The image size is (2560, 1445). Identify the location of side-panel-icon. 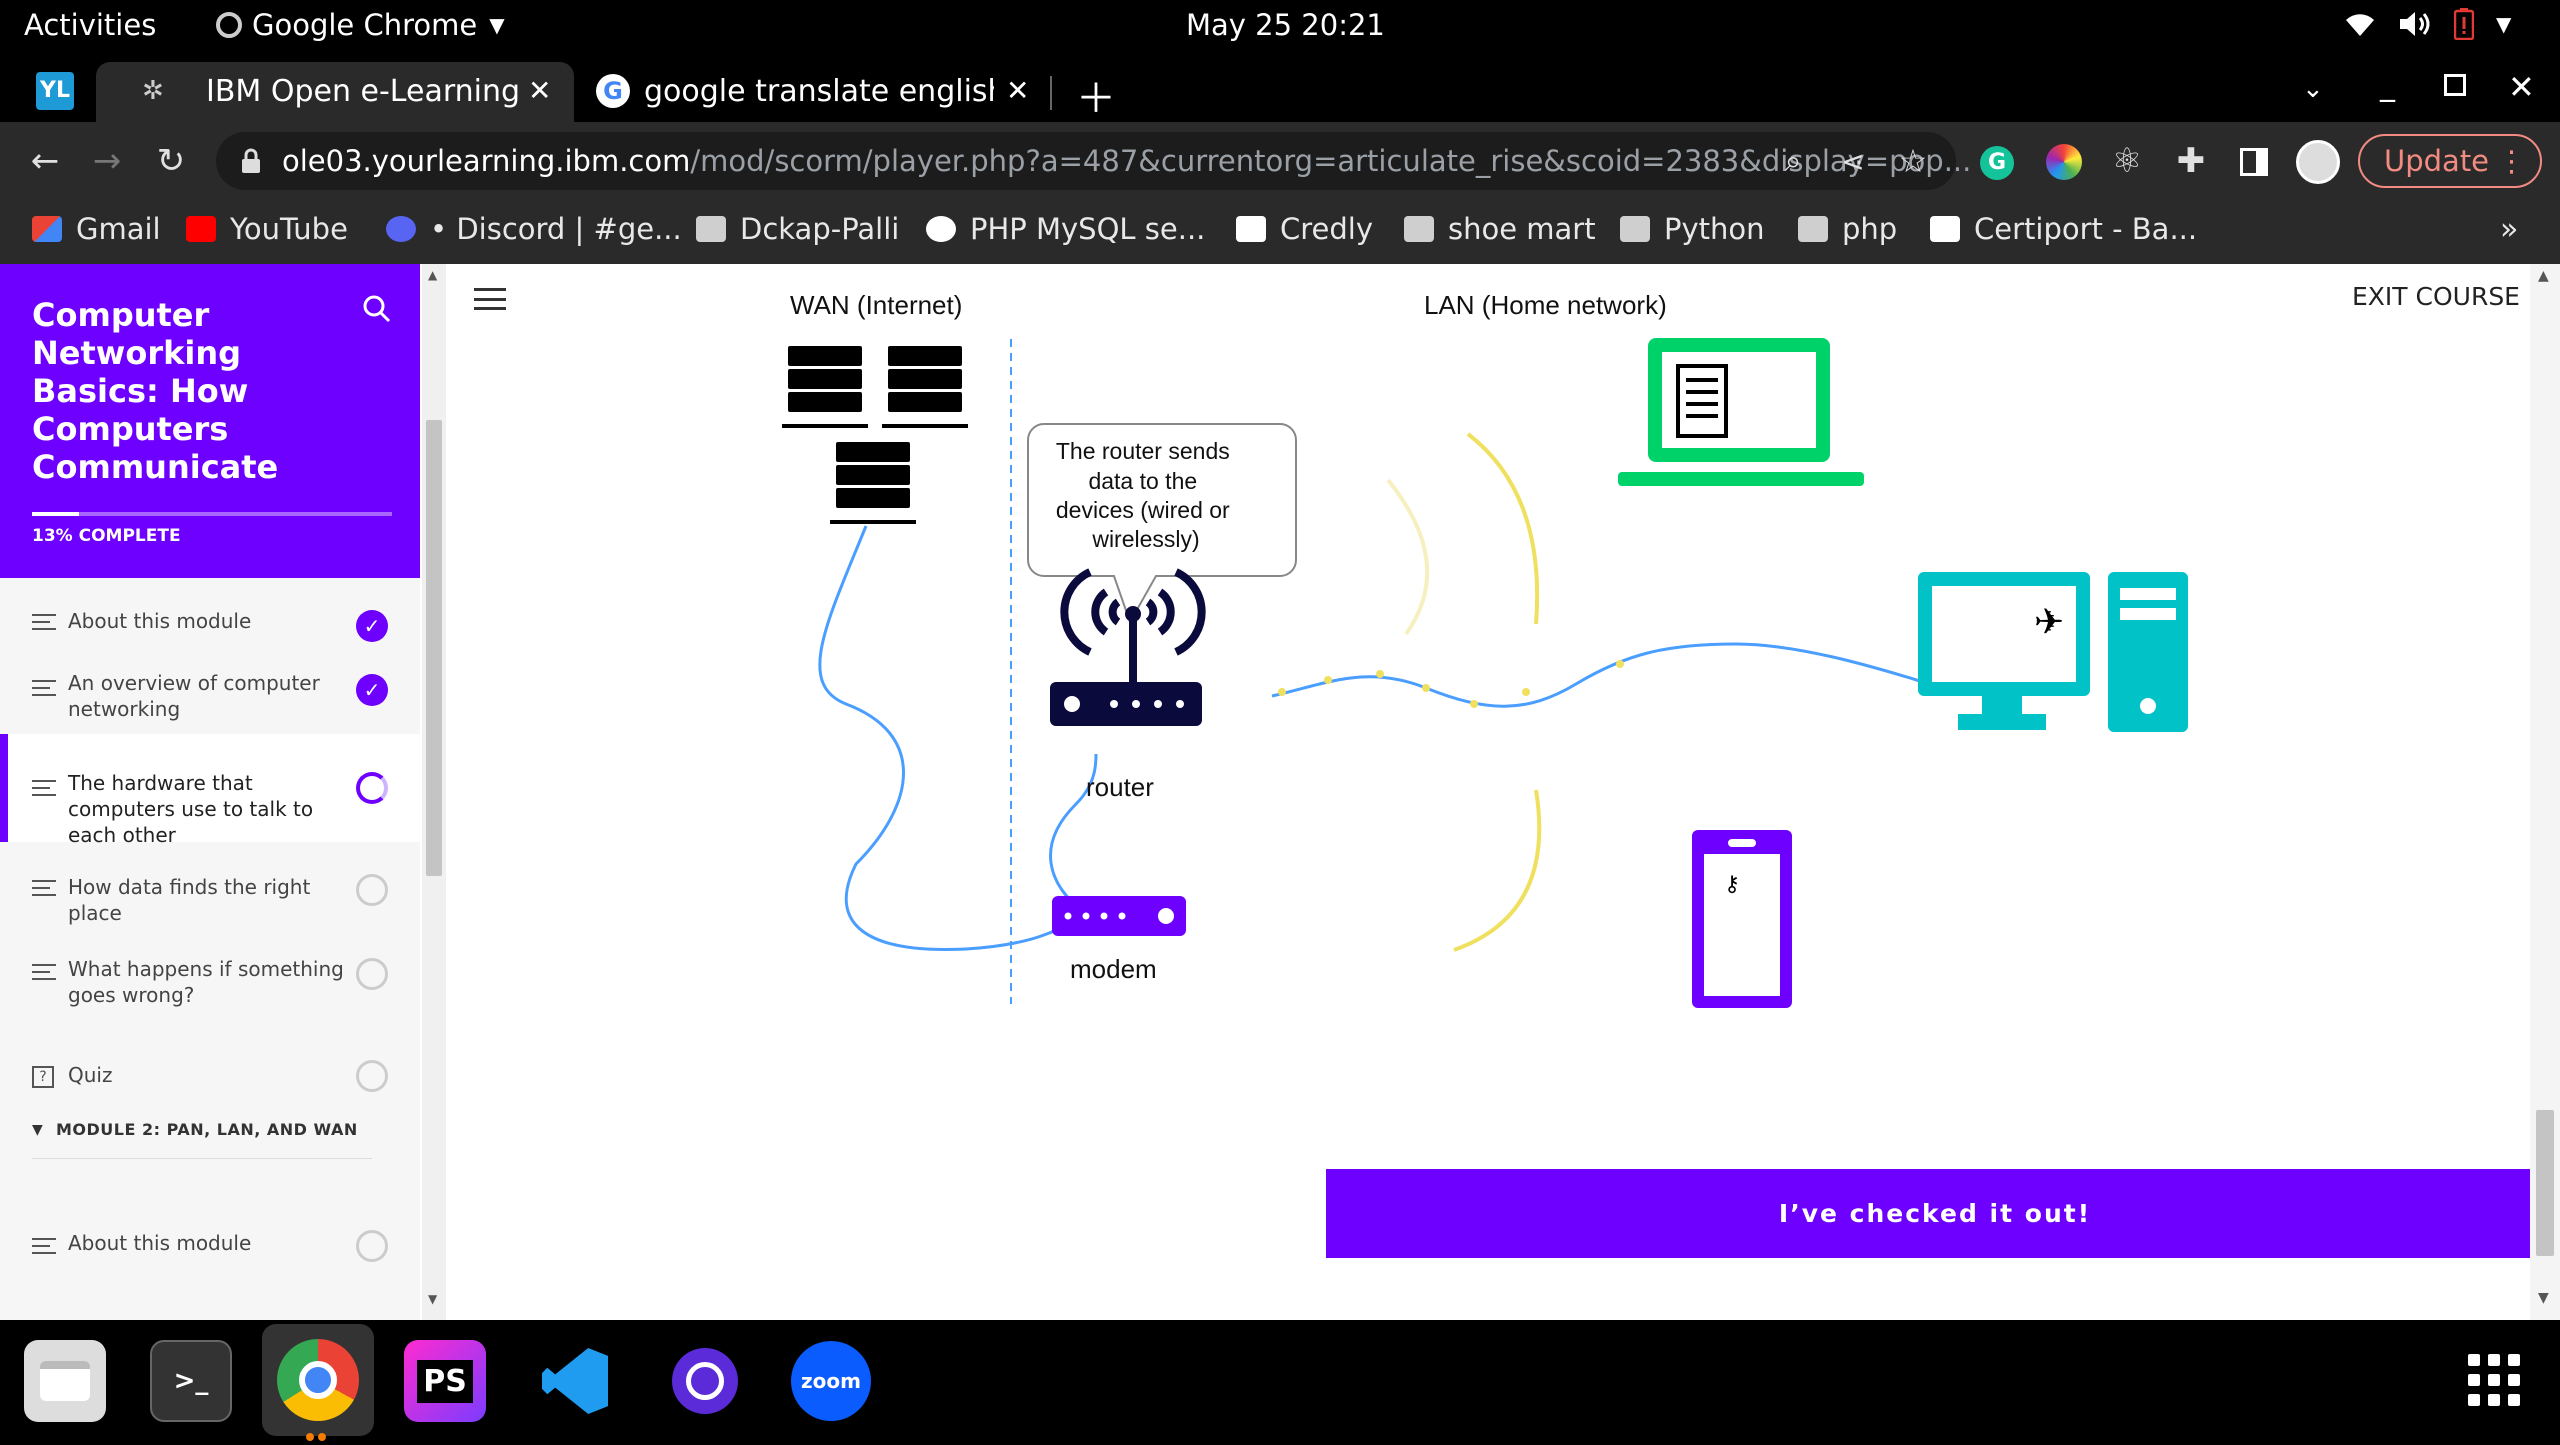
(2254, 162).